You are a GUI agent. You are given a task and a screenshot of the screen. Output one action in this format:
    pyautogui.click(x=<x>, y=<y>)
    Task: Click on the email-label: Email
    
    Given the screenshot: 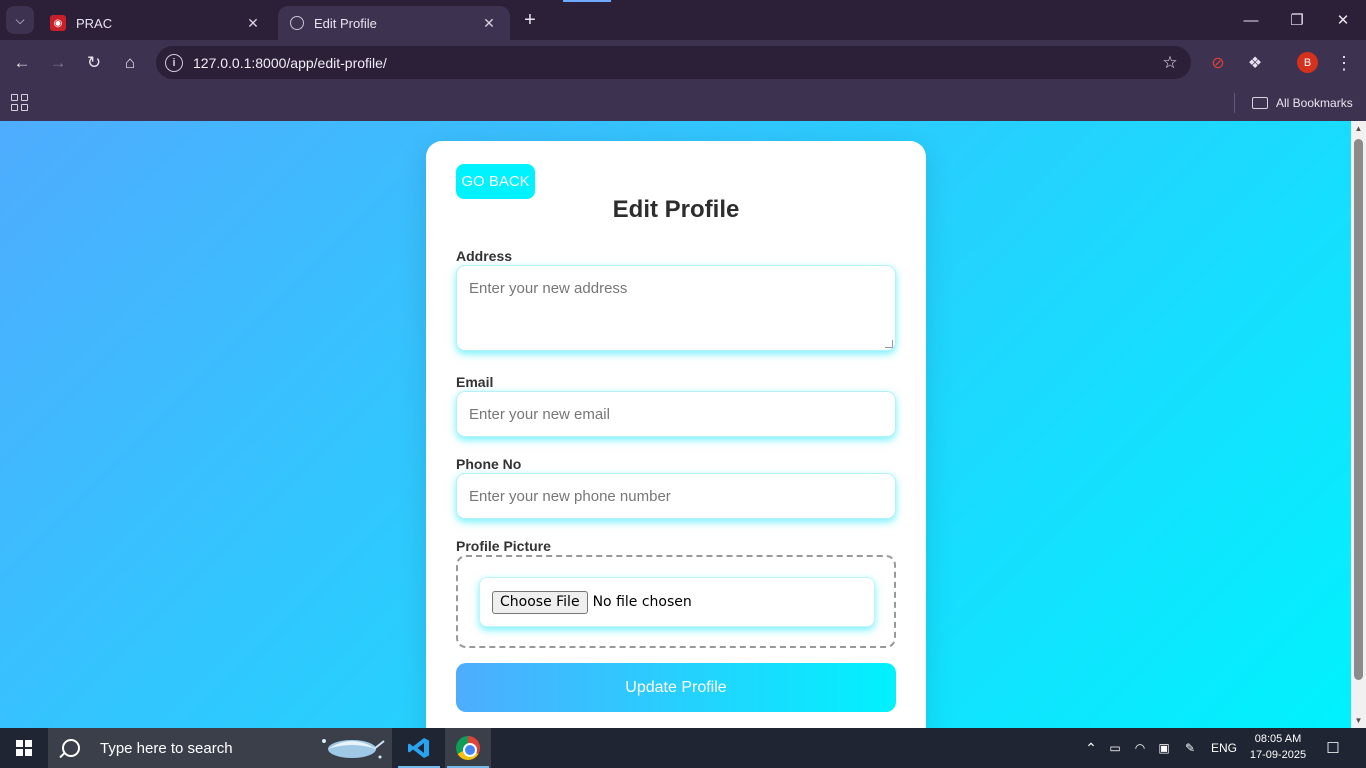 What is the action you would take?
    pyautogui.click(x=475, y=382)
    